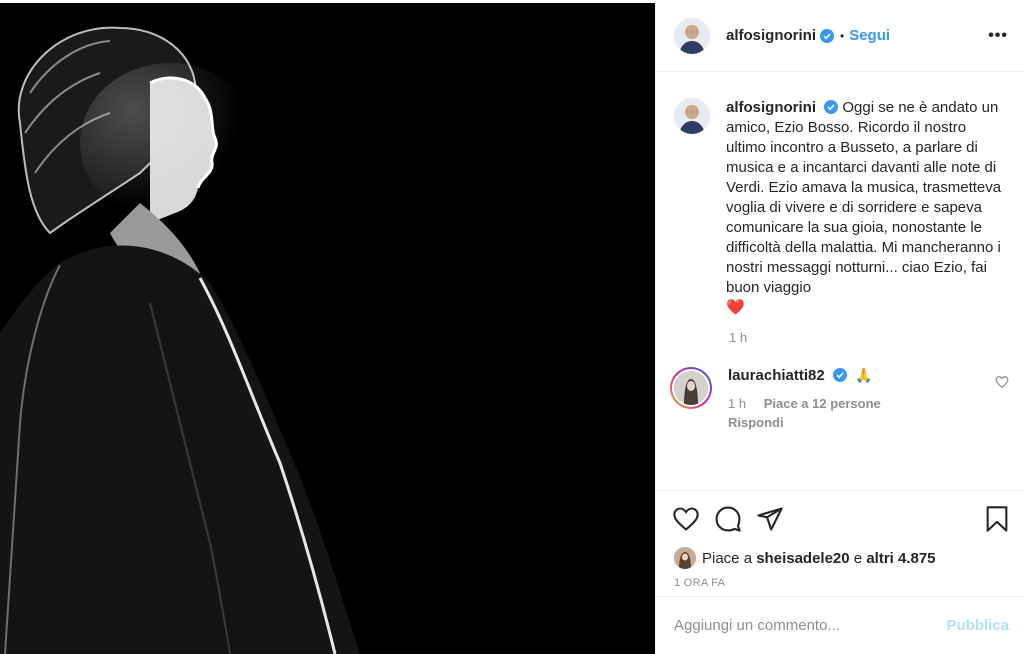 The image size is (1024, 654). Describe the element at coordinates (997, 519) in the screenshot. I see `save-bookmark-icon` at that location.